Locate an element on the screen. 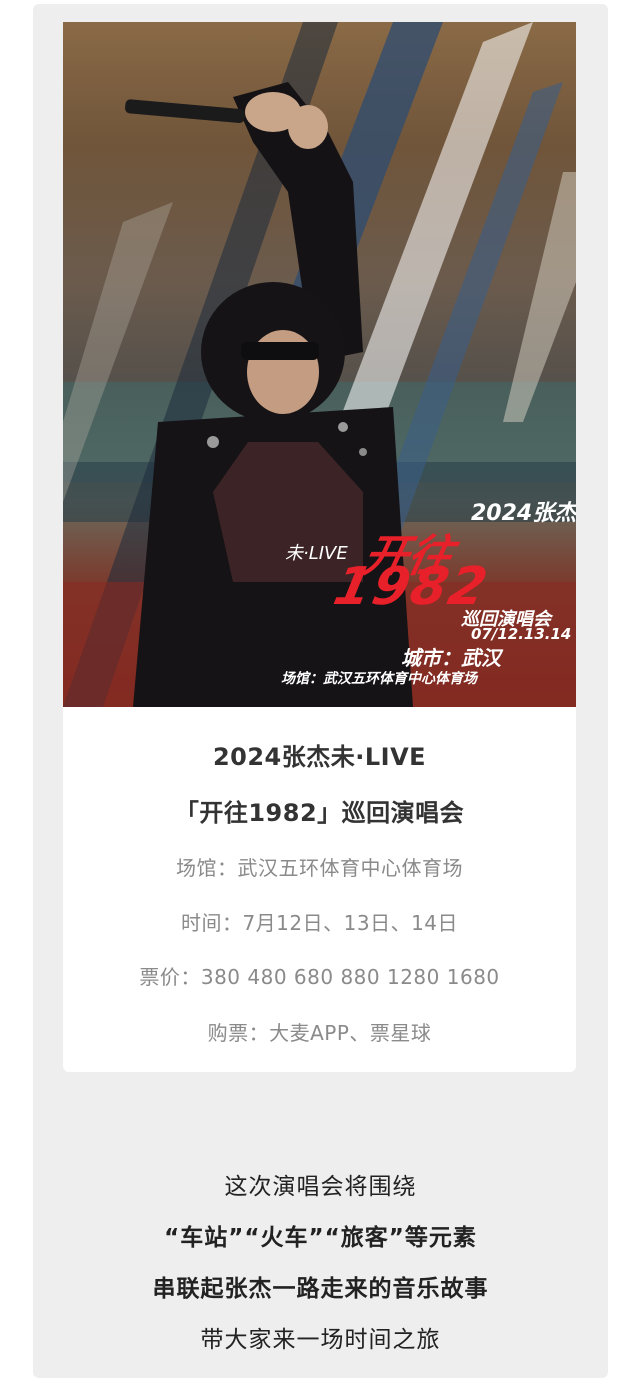 This screenshot has width=640, height=1389. info-purchase: 购票：大麦APP、票星球 is located at coordinates (319, 1033).